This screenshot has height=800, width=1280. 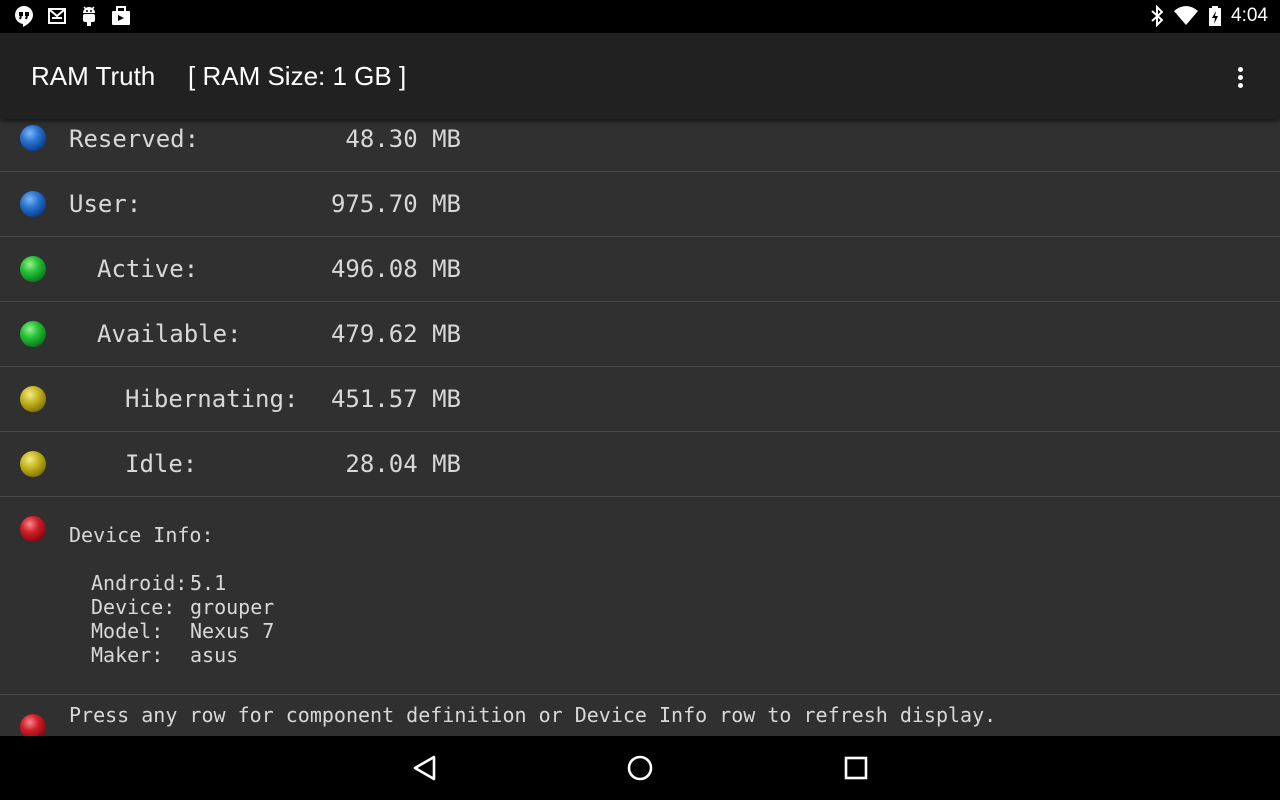 What do you see at coordinates (395, 269) in the screenshot?
I see `row-value: 496.08 MB` at bounding box center [395, 269].